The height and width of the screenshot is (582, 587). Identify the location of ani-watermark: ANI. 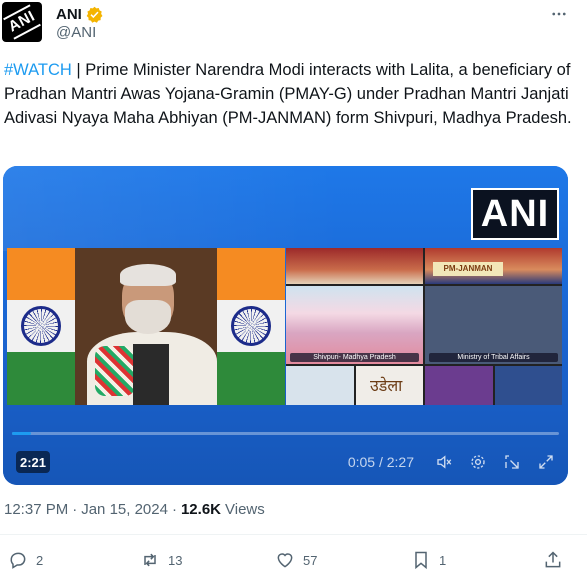
(515, 214).